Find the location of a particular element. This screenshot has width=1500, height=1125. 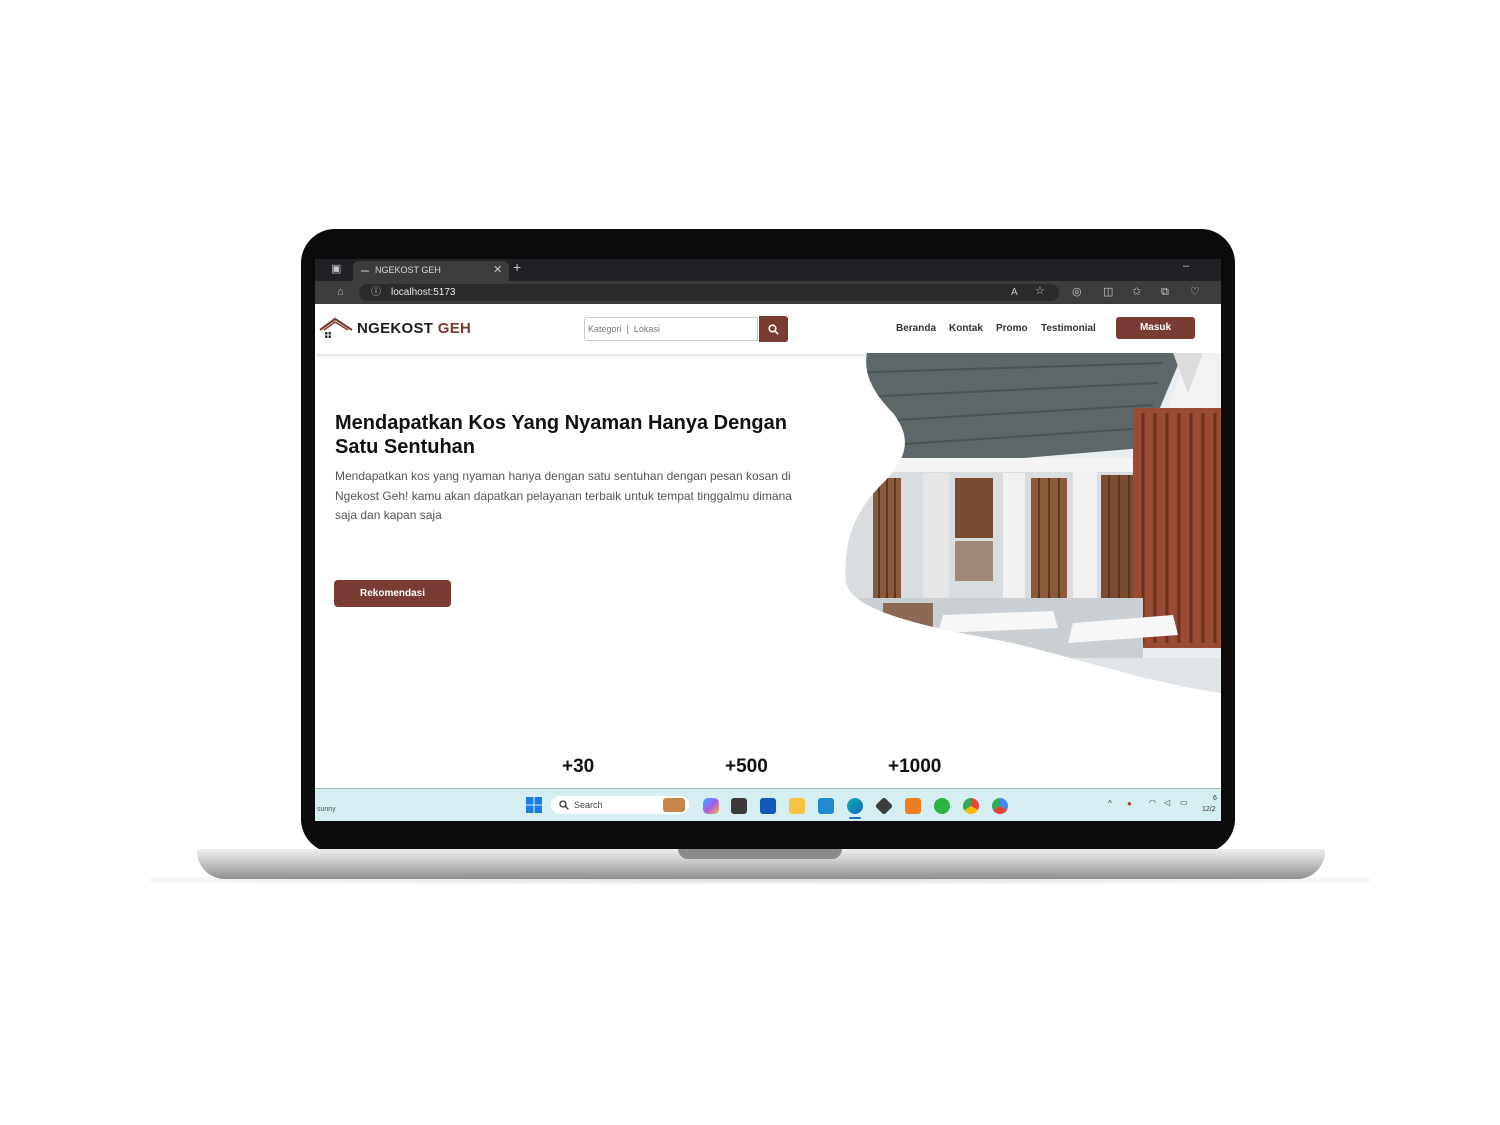

clock-time: 6 is located at coordinates (1215, 798).